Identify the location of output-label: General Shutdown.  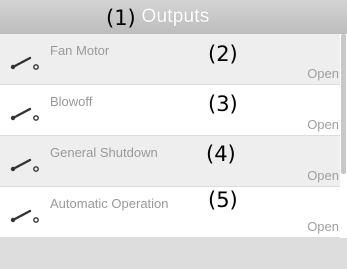
(104, 152).